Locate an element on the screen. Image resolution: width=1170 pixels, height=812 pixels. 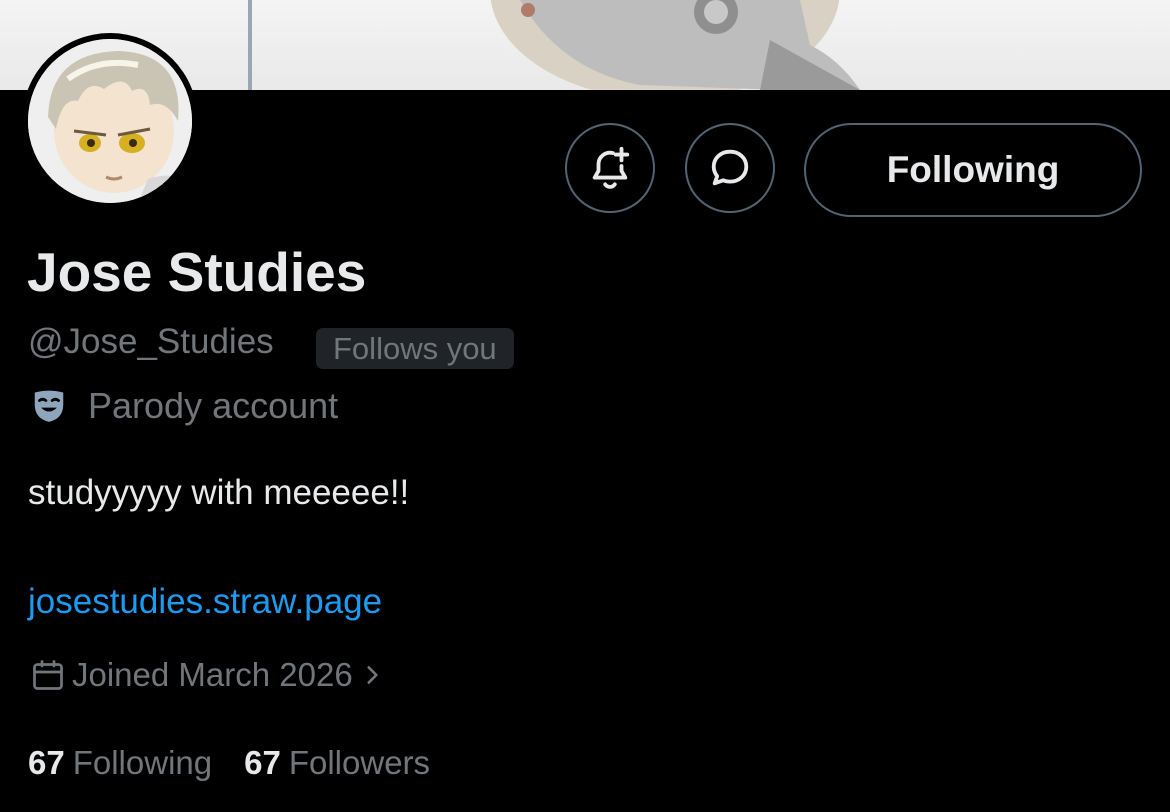
message-button is located at coordinates (730, 168).